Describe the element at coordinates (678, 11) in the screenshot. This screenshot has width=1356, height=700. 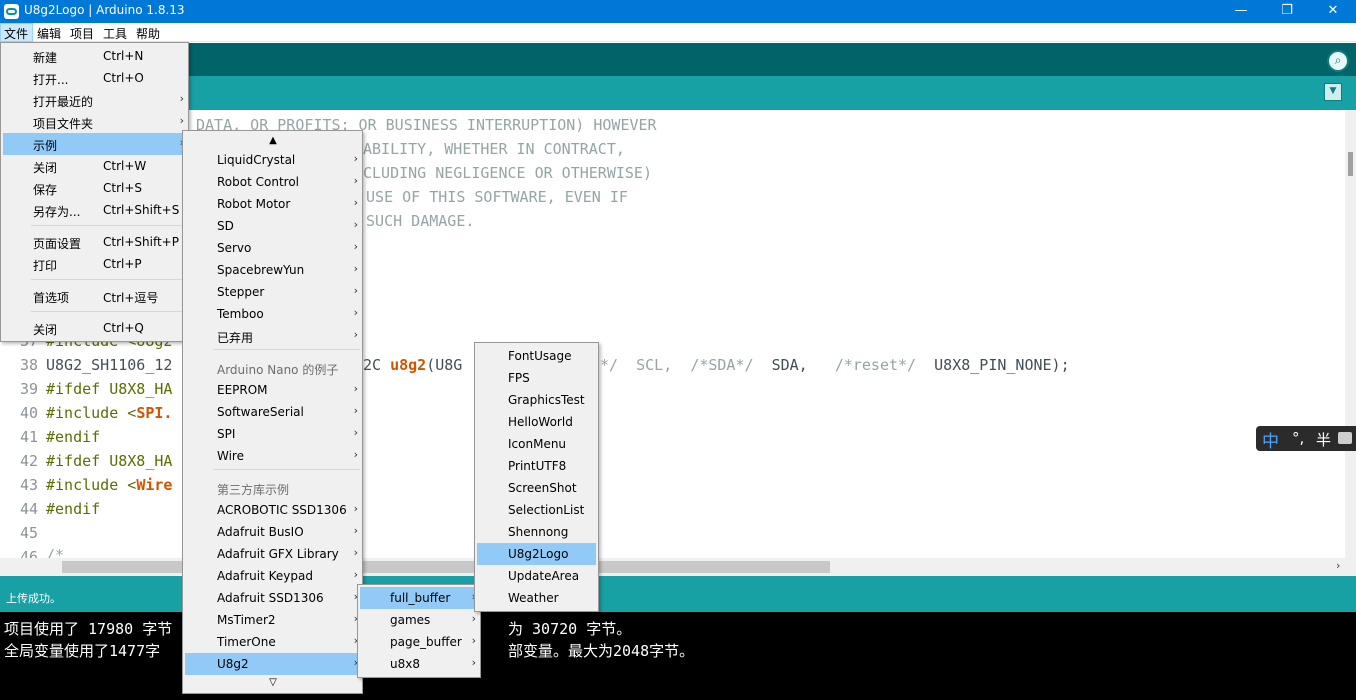
I see `title-bar: U8g2Logo | Arduino 1.8.13 — ❐ ✕` at that location.